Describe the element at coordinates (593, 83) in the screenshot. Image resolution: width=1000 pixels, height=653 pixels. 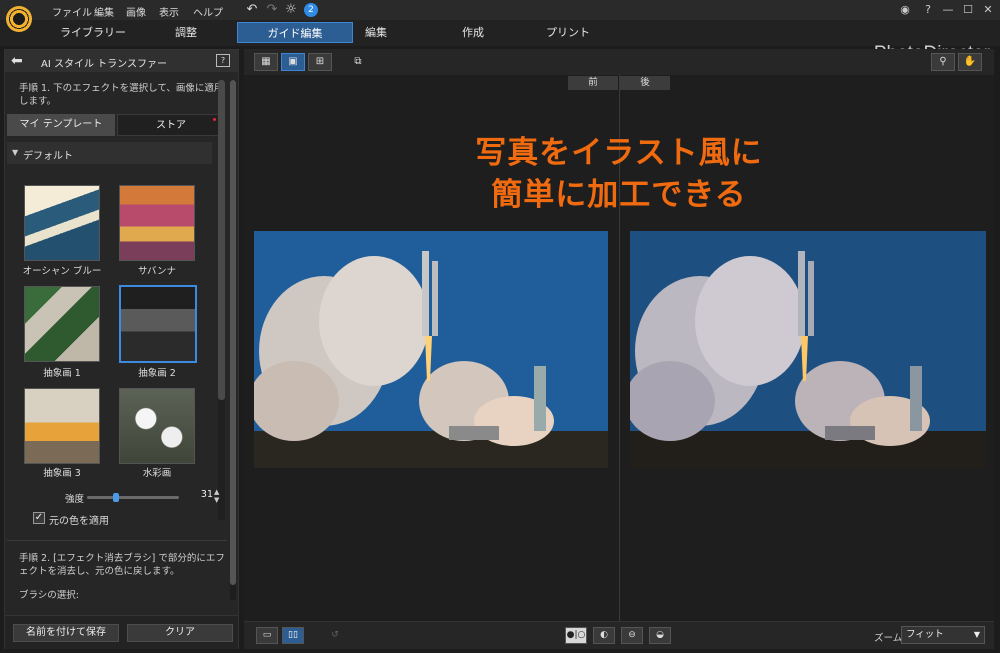
I see `before-label: 前` at that location.